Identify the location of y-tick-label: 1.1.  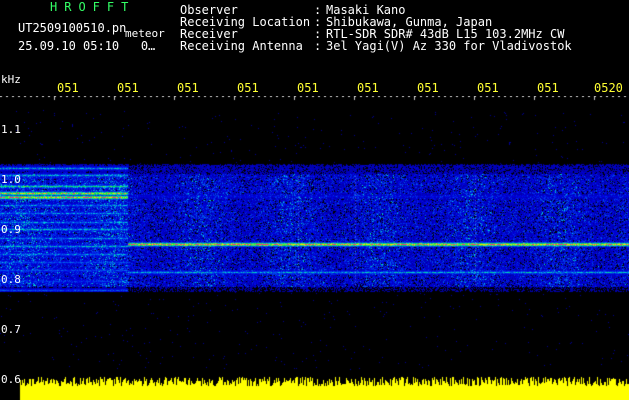
(11, 129).